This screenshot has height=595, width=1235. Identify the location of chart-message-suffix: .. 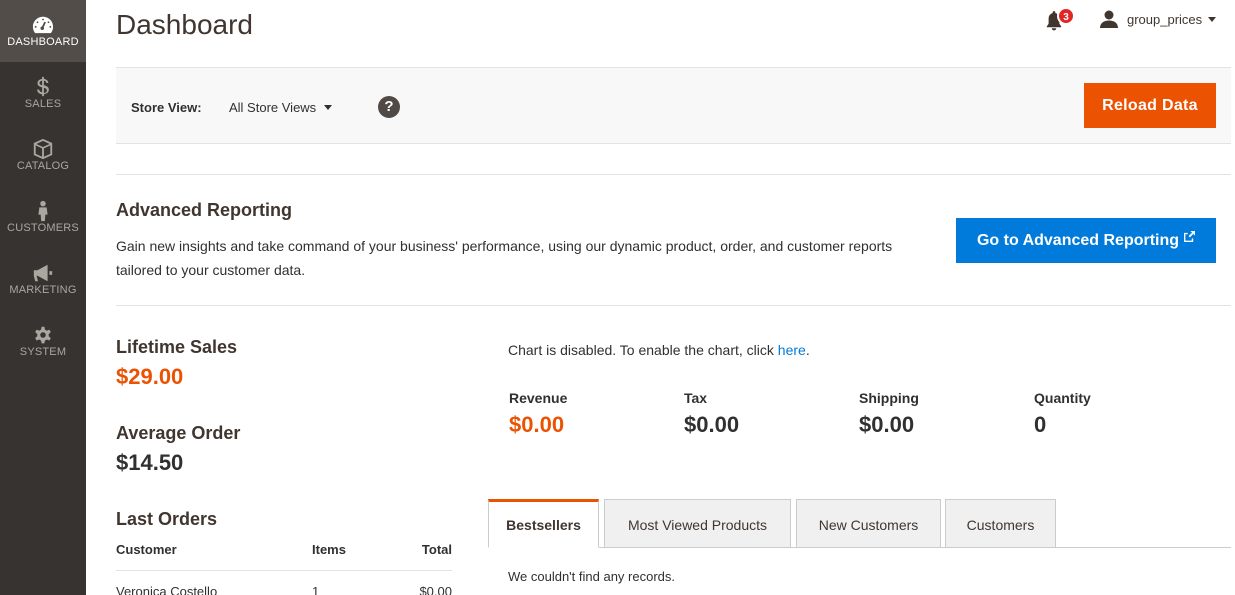
(807, 350).